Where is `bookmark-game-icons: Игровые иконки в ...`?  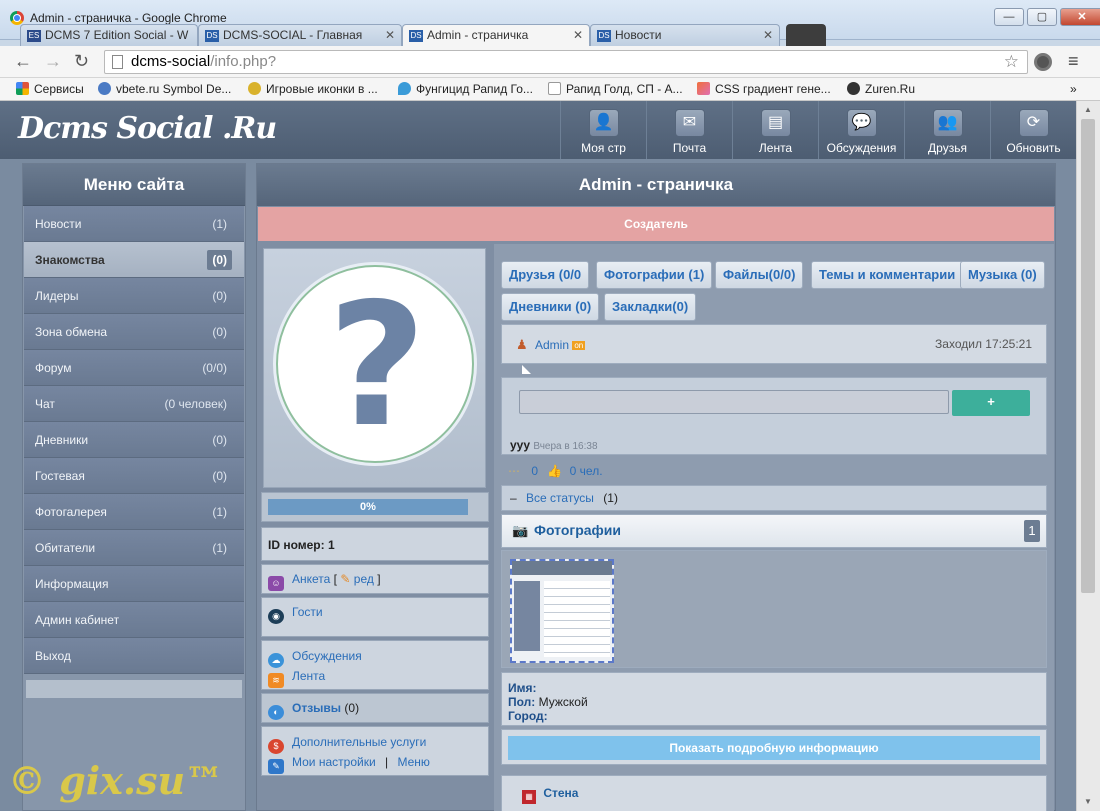 bookmark-game-icons: Игровые иконки в ... is located at coordinates (313, 89).